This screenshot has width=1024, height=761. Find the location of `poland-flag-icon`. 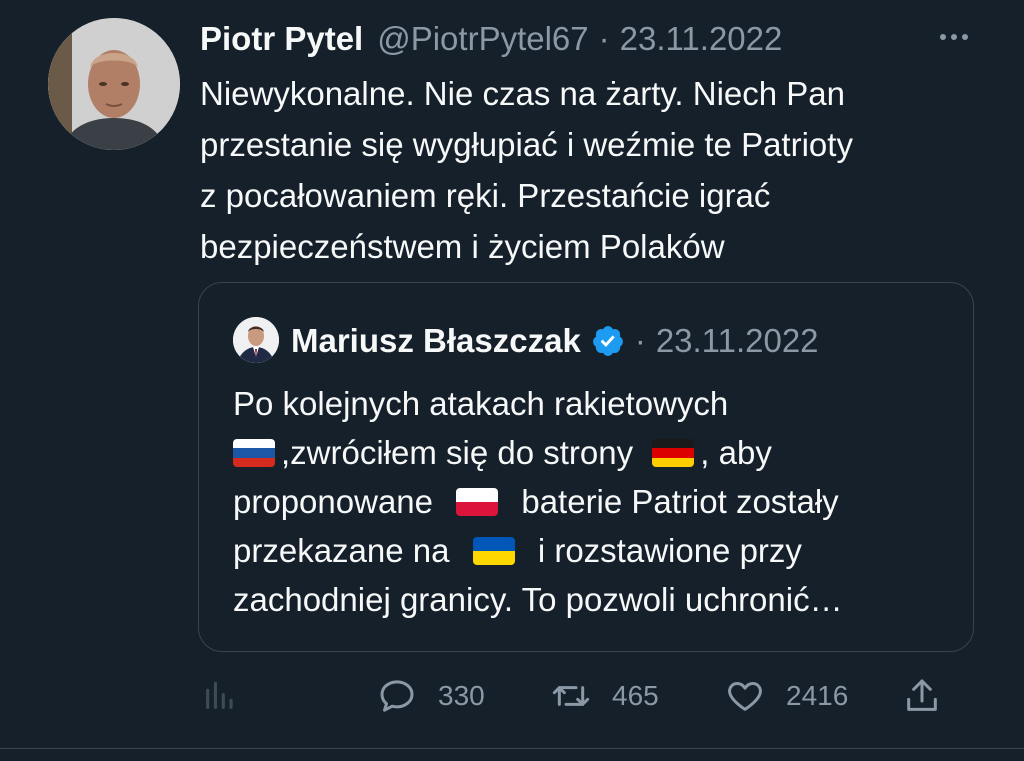

poland-flag-icon is located at coordinates (477, 502).